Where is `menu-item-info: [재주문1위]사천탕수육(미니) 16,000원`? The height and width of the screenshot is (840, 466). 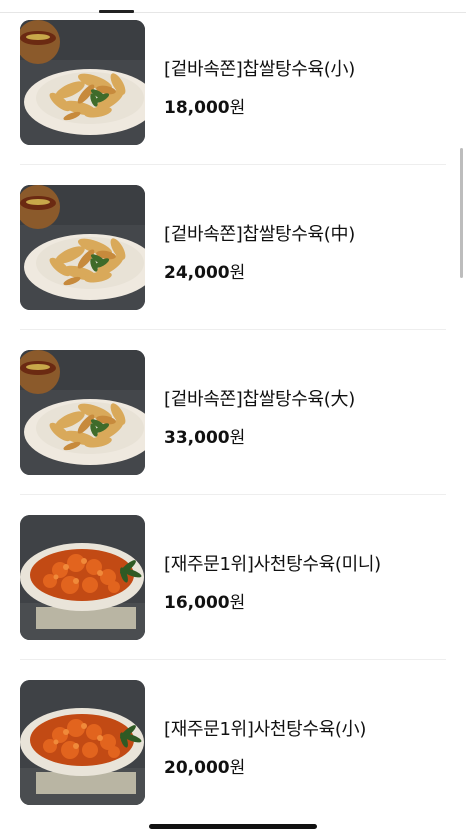 menu-item-info: [재주문1위]사천탕수육(미니) 16,000원 is located at coordinates (272, 581).